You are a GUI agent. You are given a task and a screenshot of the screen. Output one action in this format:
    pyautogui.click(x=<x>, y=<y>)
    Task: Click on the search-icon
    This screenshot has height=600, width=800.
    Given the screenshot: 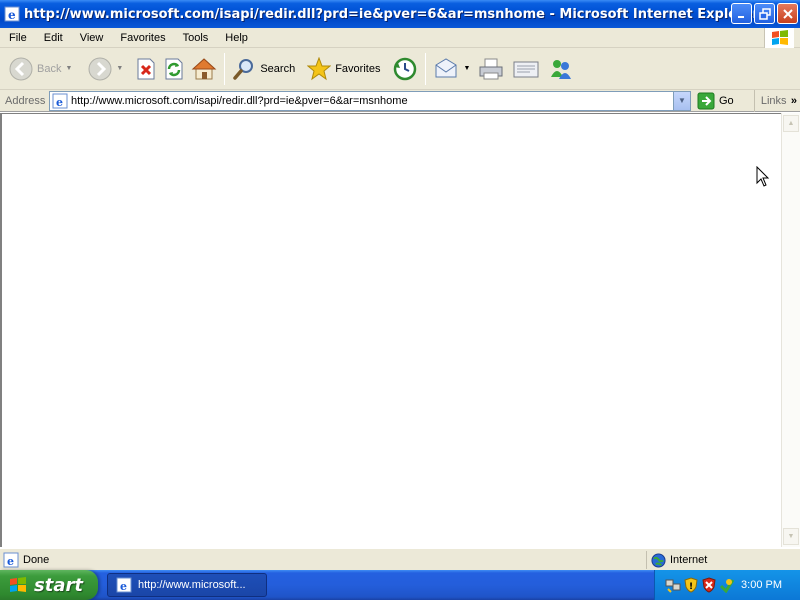 What is the action you would take?
    pyautogui.click(x=243, y=69)
    